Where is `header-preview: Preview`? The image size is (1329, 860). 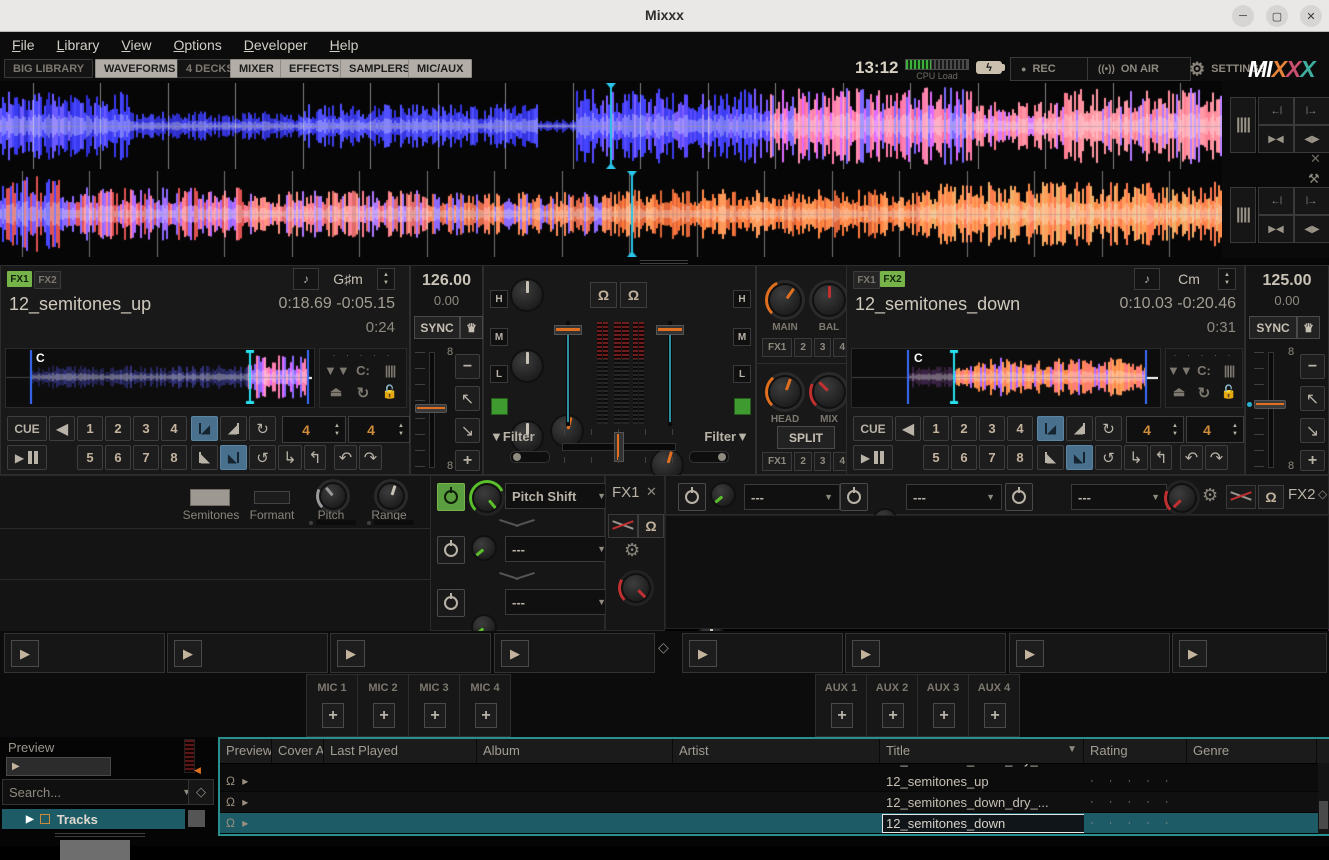
header-preview: Preview is located at coordinates (246, 751).